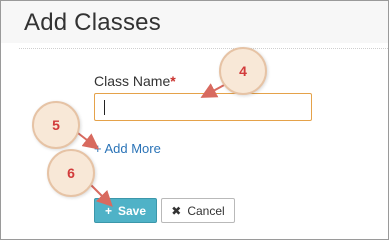  Describe the element at coordinates (213, 90) in the screenshot. I see `callout-4-arrow` at that location.